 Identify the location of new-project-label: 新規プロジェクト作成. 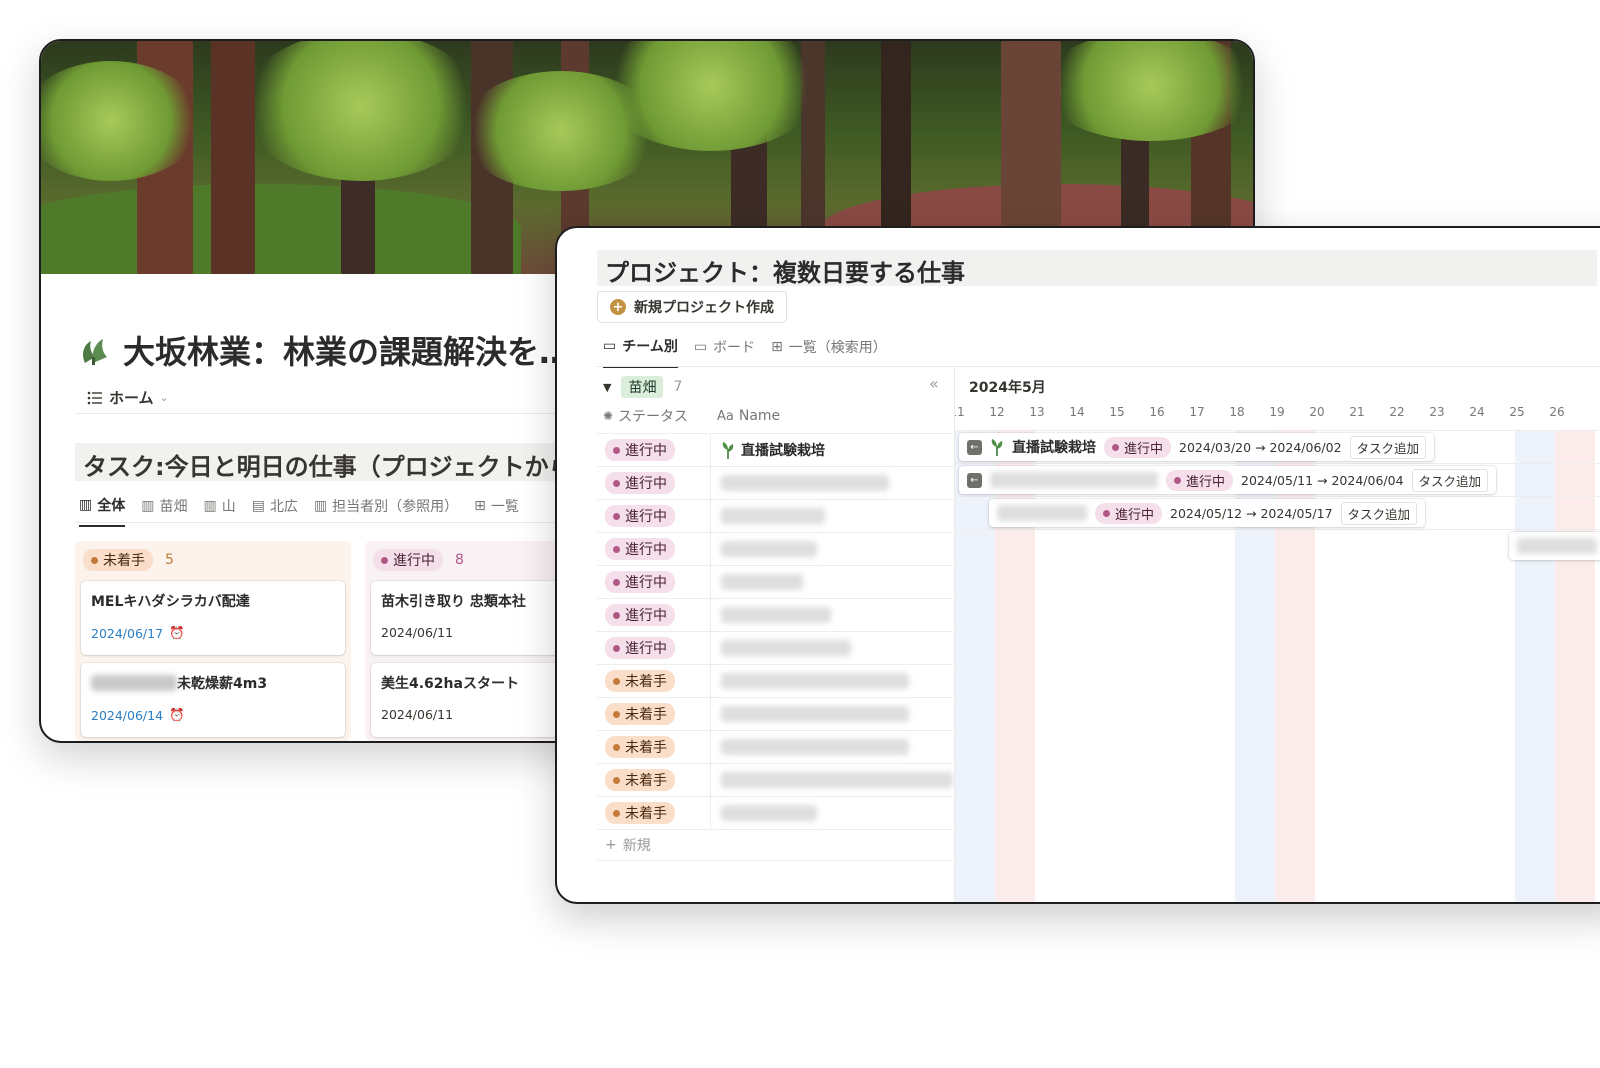
(704, 308).